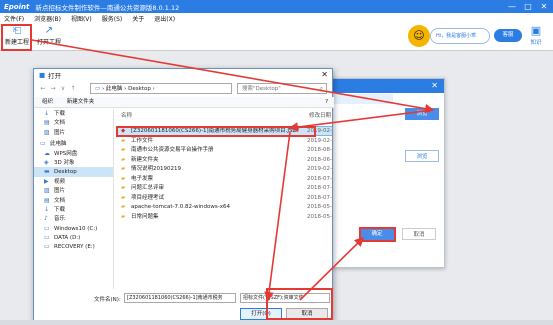 Image resolution: width=553 pixels, height=325 pixels. What do you see at coordinates (73, 113) in the screenshot?
I see `nav-item-downloads: ↓ 下载` at bounding box center [73, 113].